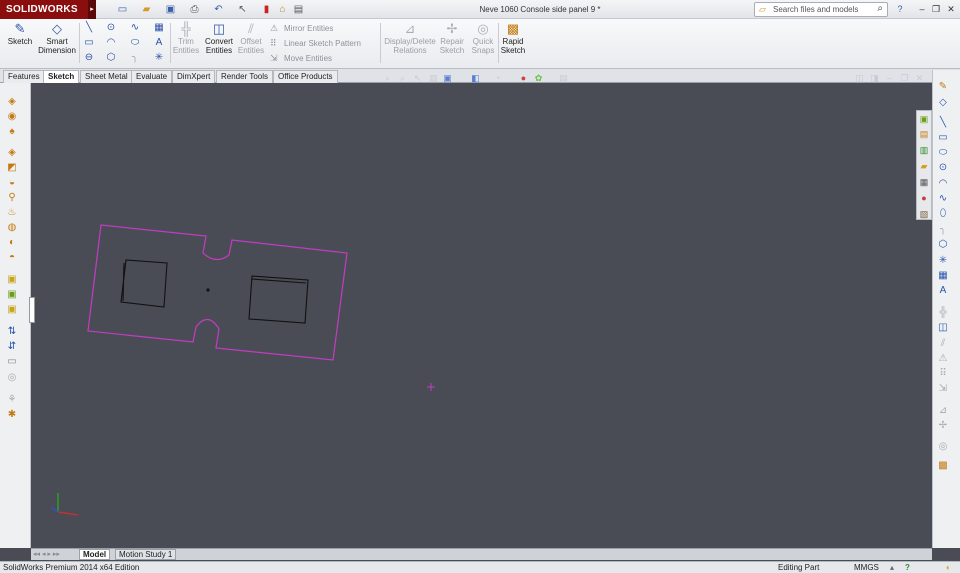 The image size is (960, 573). Describe the element at coordinates (402, 78) in the screenshot. I see `zoom-area-icon: ⌕` at that location.